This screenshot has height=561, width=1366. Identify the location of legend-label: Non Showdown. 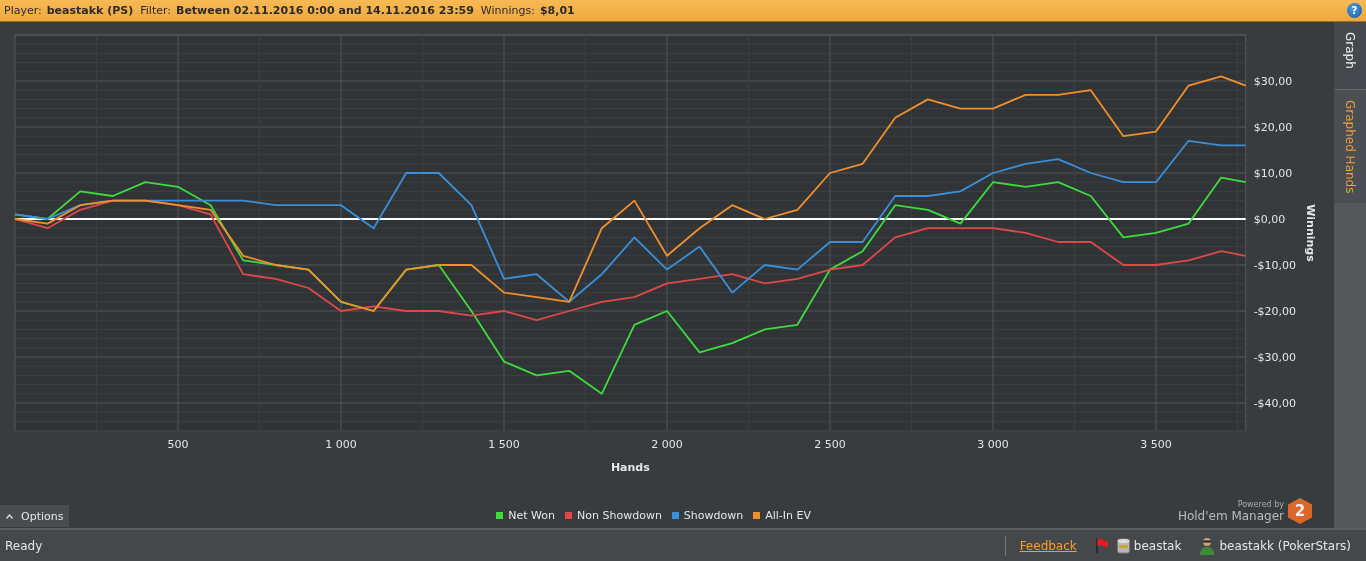
(619, 515).